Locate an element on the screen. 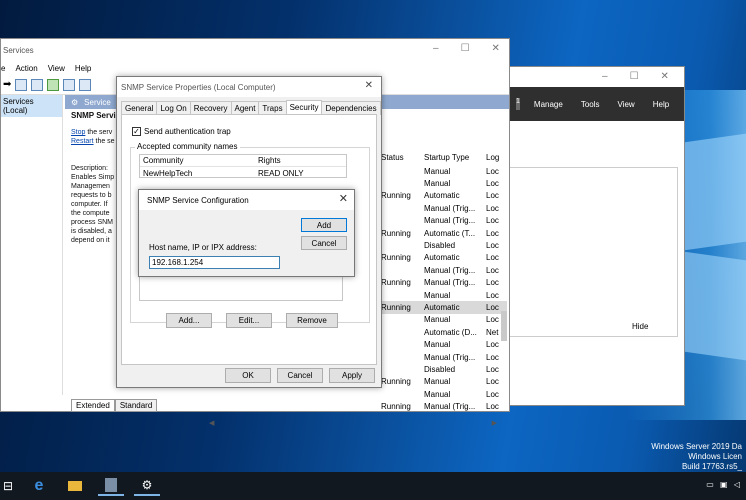  export-icon is located at coordinates (69, 84).